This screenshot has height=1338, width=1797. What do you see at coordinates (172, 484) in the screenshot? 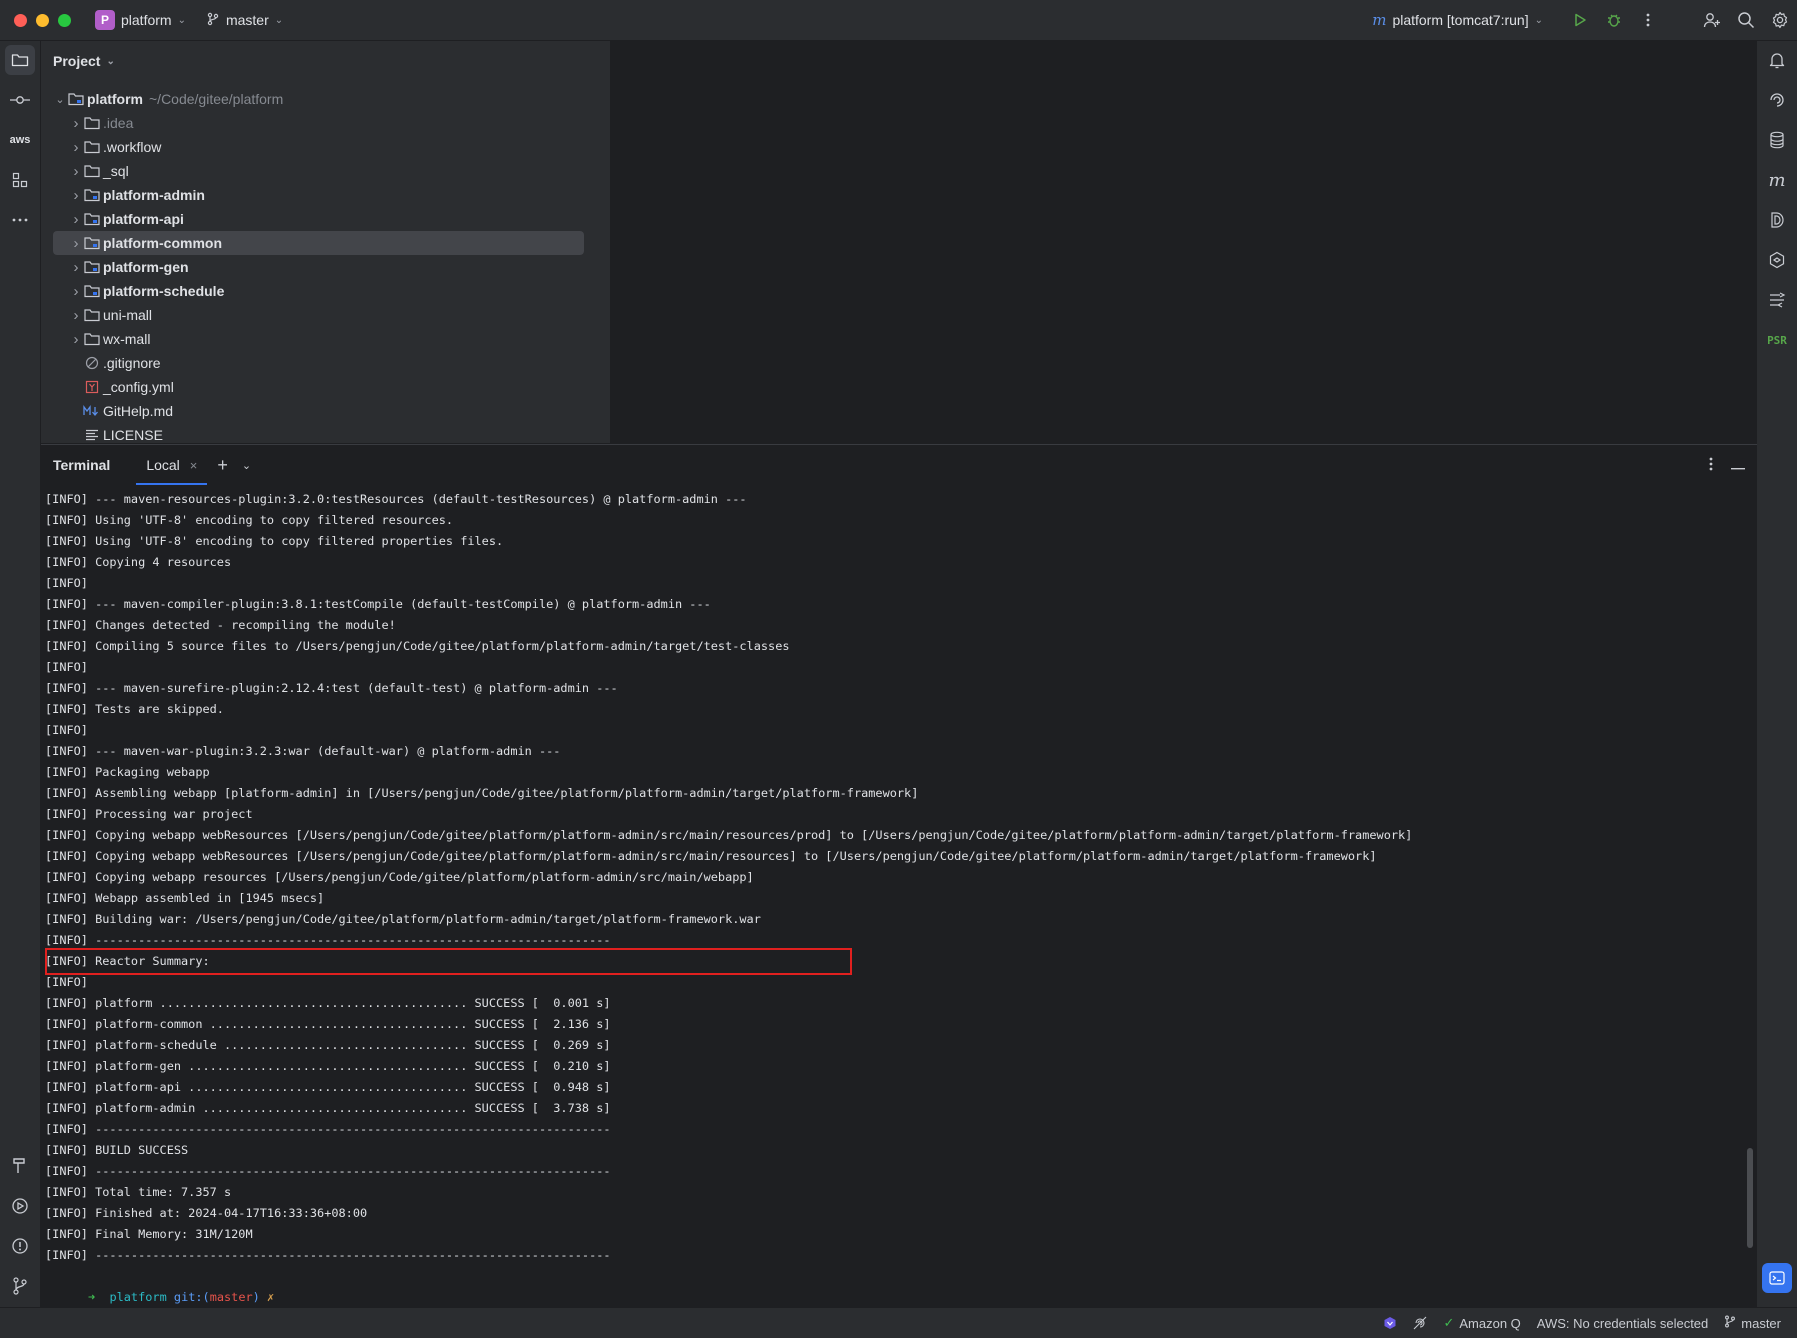
I see `active-tab-underline` at bounding box center [172, 484].